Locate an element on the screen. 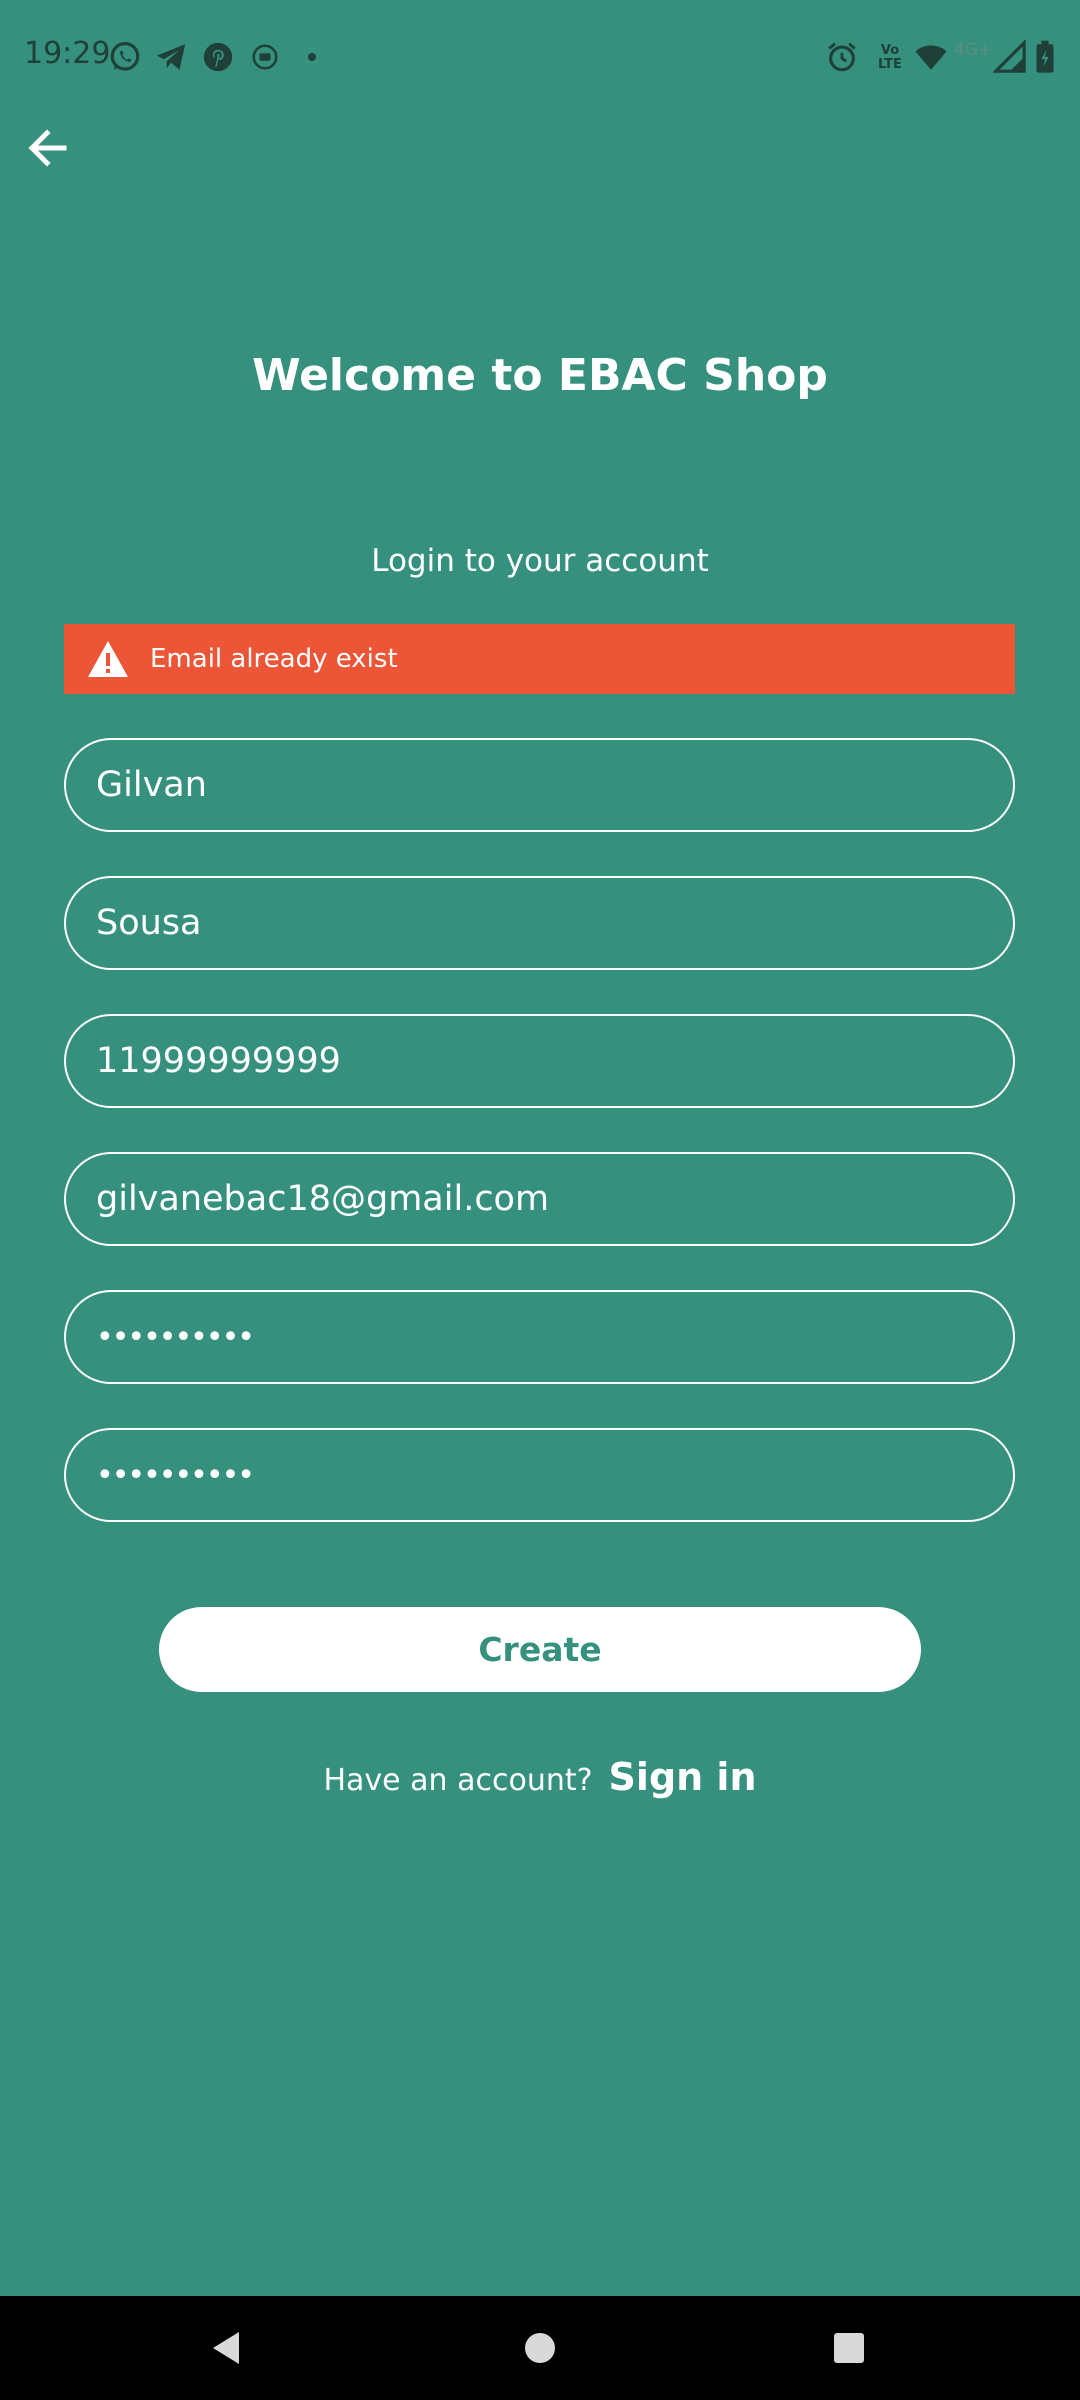 This screenshot has width=1080, height=2400. recents-square-icon is located at coordinates (849, 2348).